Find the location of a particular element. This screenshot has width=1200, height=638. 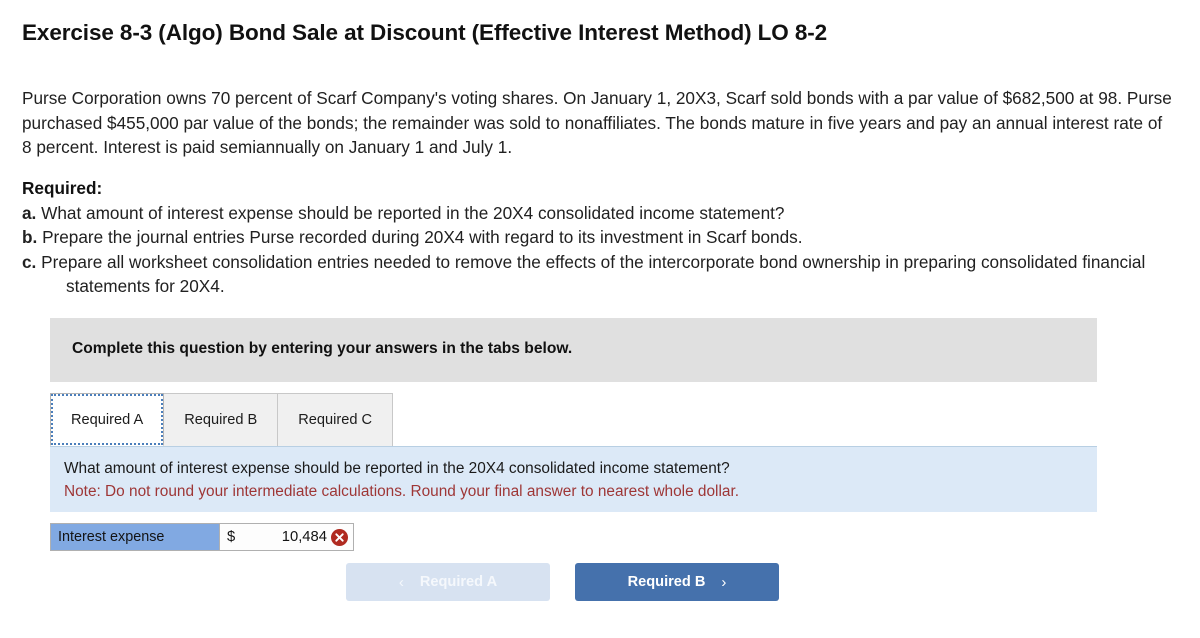

answer-row: Interest expense $ 10,484 is located at coordinates (202, 537).